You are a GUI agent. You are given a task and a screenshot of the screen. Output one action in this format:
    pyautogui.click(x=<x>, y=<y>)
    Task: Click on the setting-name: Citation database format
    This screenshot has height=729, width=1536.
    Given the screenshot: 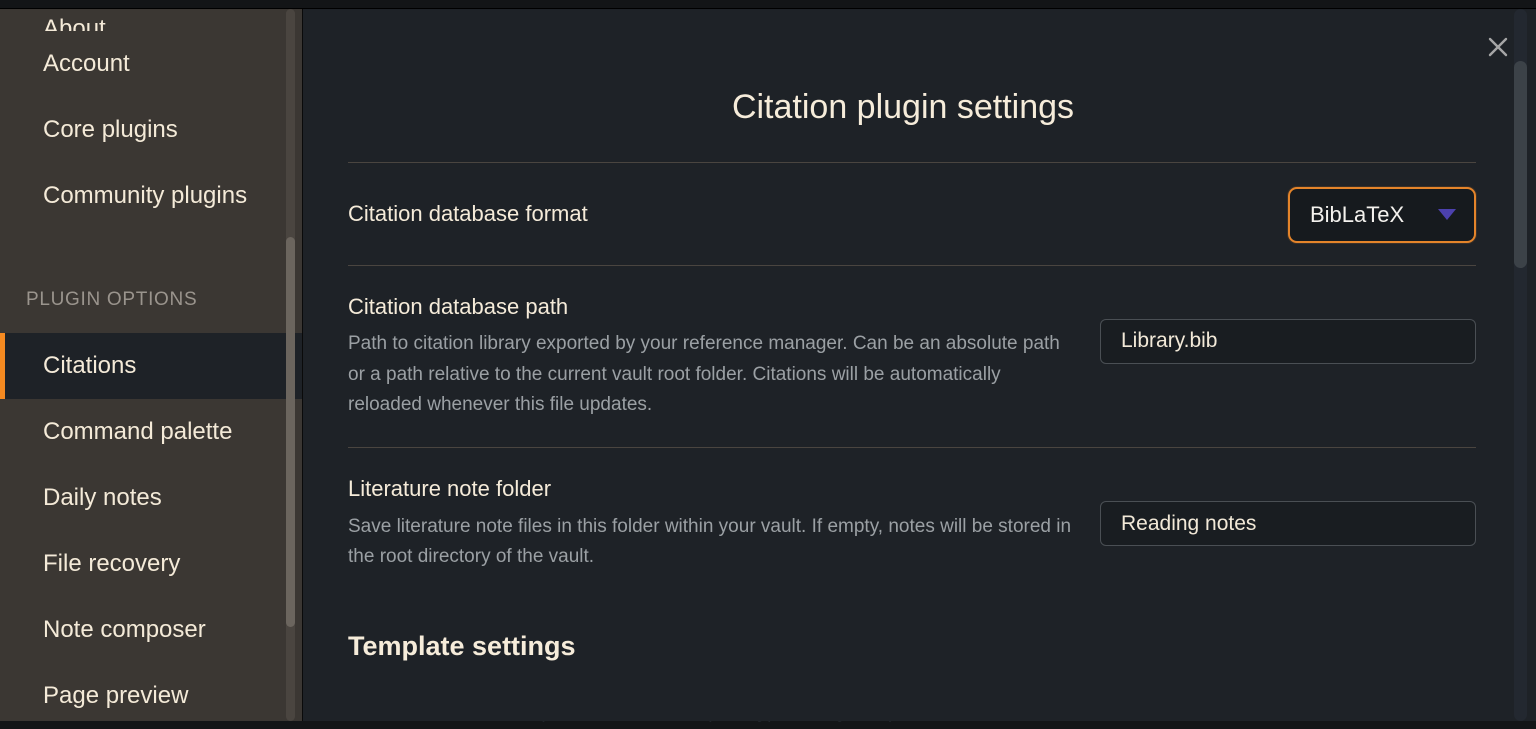 What is the action you would take?
    pyautogui.click(x=468, y=214)
    